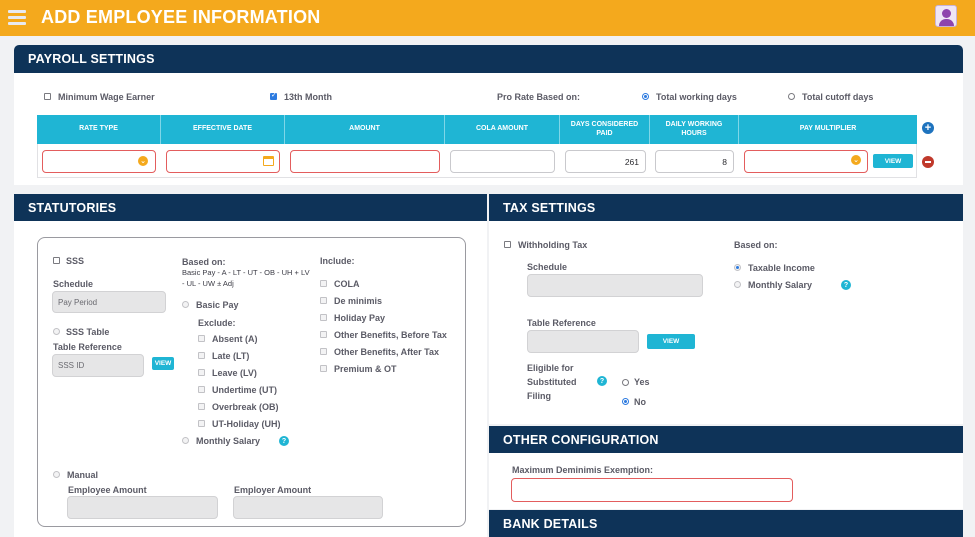 The height and width of the screenshot is (537, 975). What do you see at coordinates (642, 382) in the screenshot?
I see `substituted-yes-label: Yes` at bounding box center [642, 382].